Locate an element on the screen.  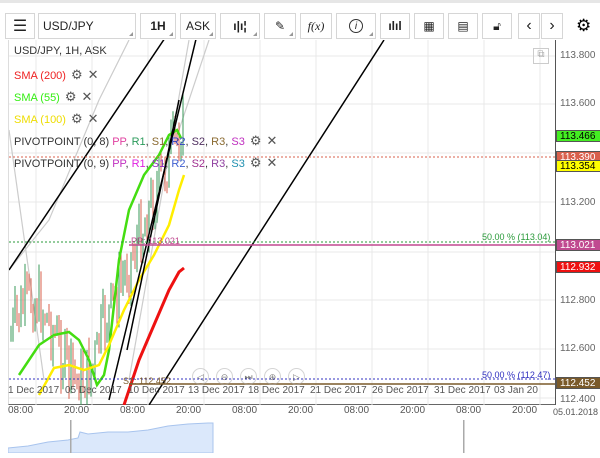
end-date-label: 05.01.2018 is located at coordinates (576, 412).